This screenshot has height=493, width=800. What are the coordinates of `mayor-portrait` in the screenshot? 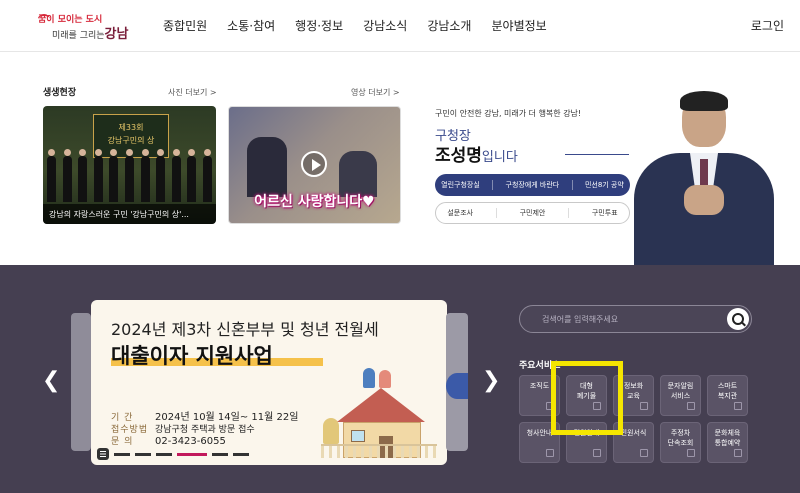 It's located at (704, 178).